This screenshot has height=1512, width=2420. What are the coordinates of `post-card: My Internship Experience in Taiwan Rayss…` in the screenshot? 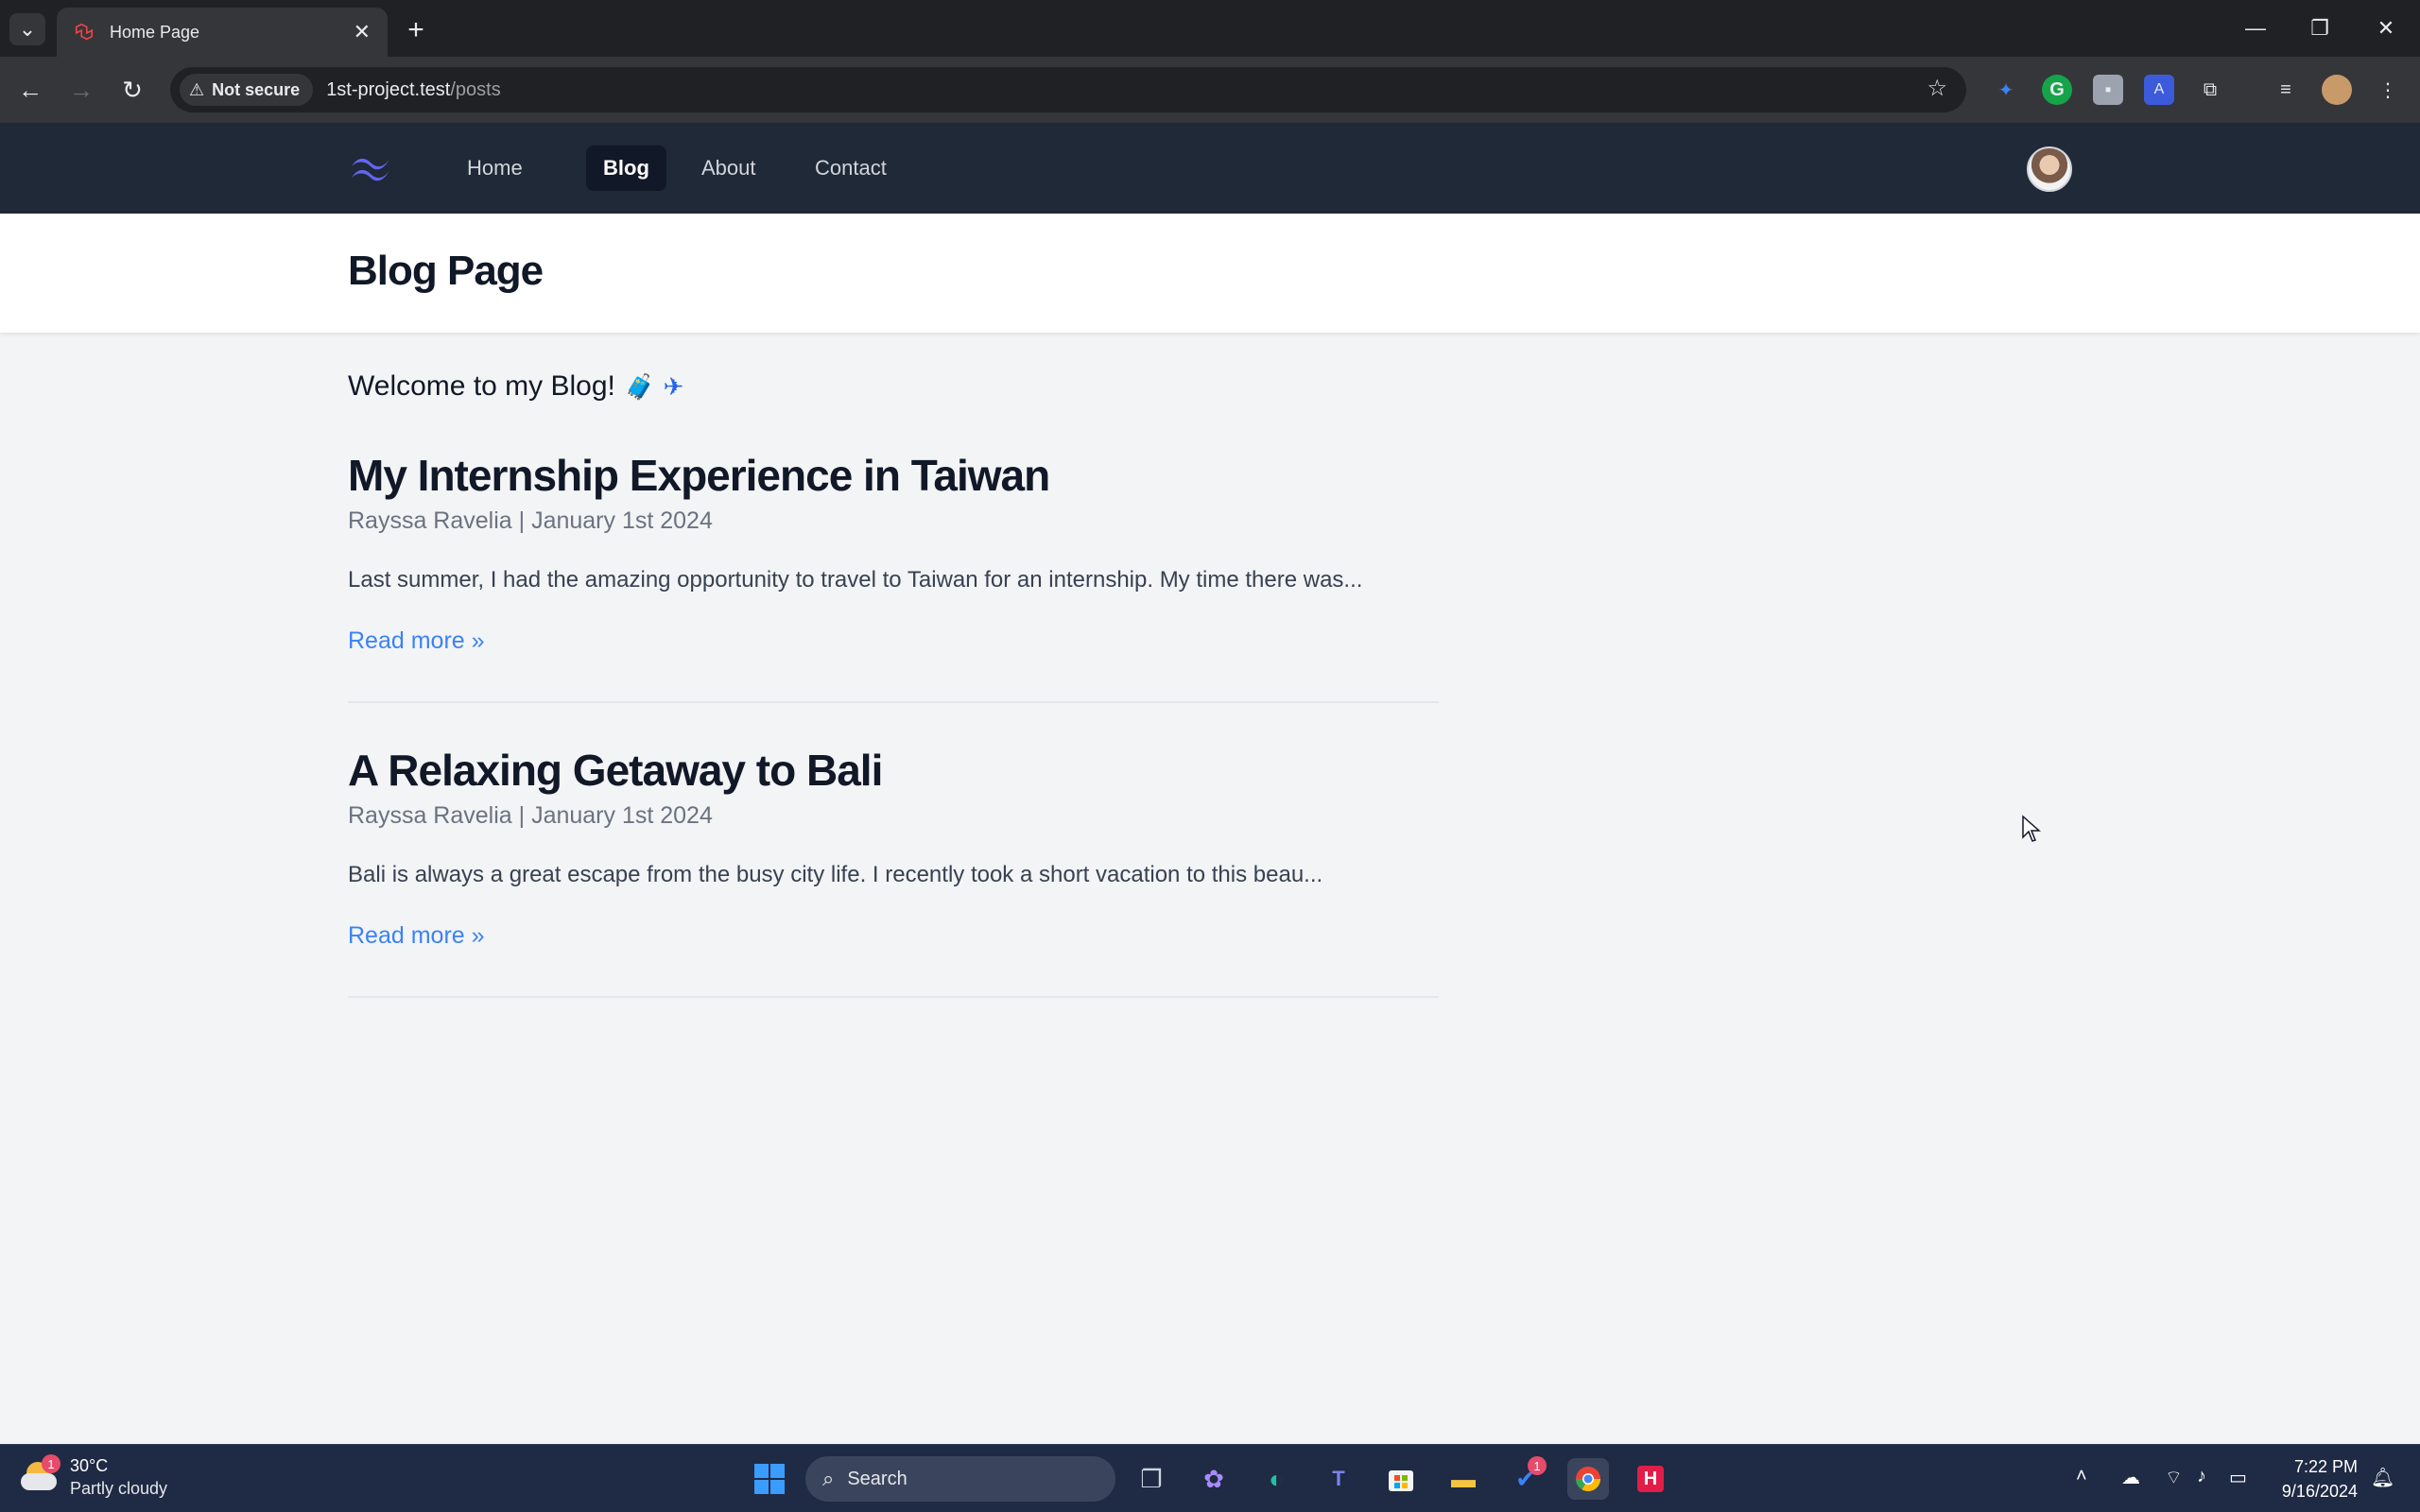 It's located at (893, 576).